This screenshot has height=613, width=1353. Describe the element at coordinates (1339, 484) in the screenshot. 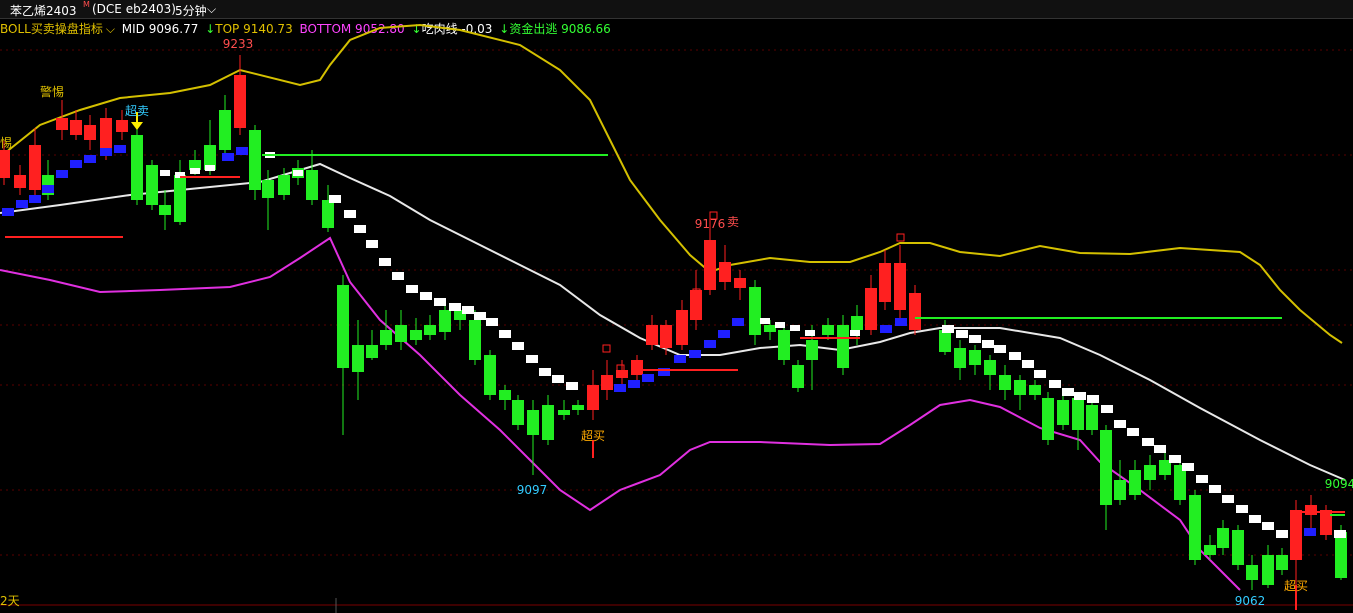

I see `price-label: 9094` at that location.